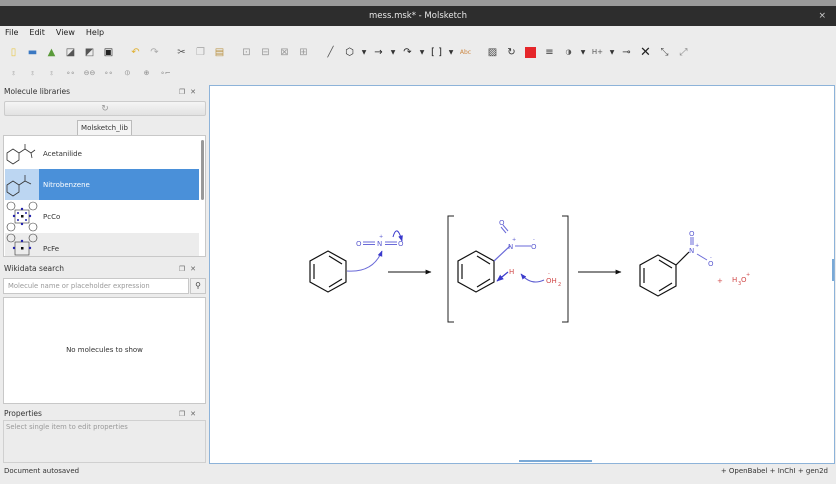 The height and width of the screenshot is (484, 836). What do you see at coordinates (102, 153) in the screenshot?
I see `library-item-acetanilide: Acetanilide` at bounding box center [102, 153].